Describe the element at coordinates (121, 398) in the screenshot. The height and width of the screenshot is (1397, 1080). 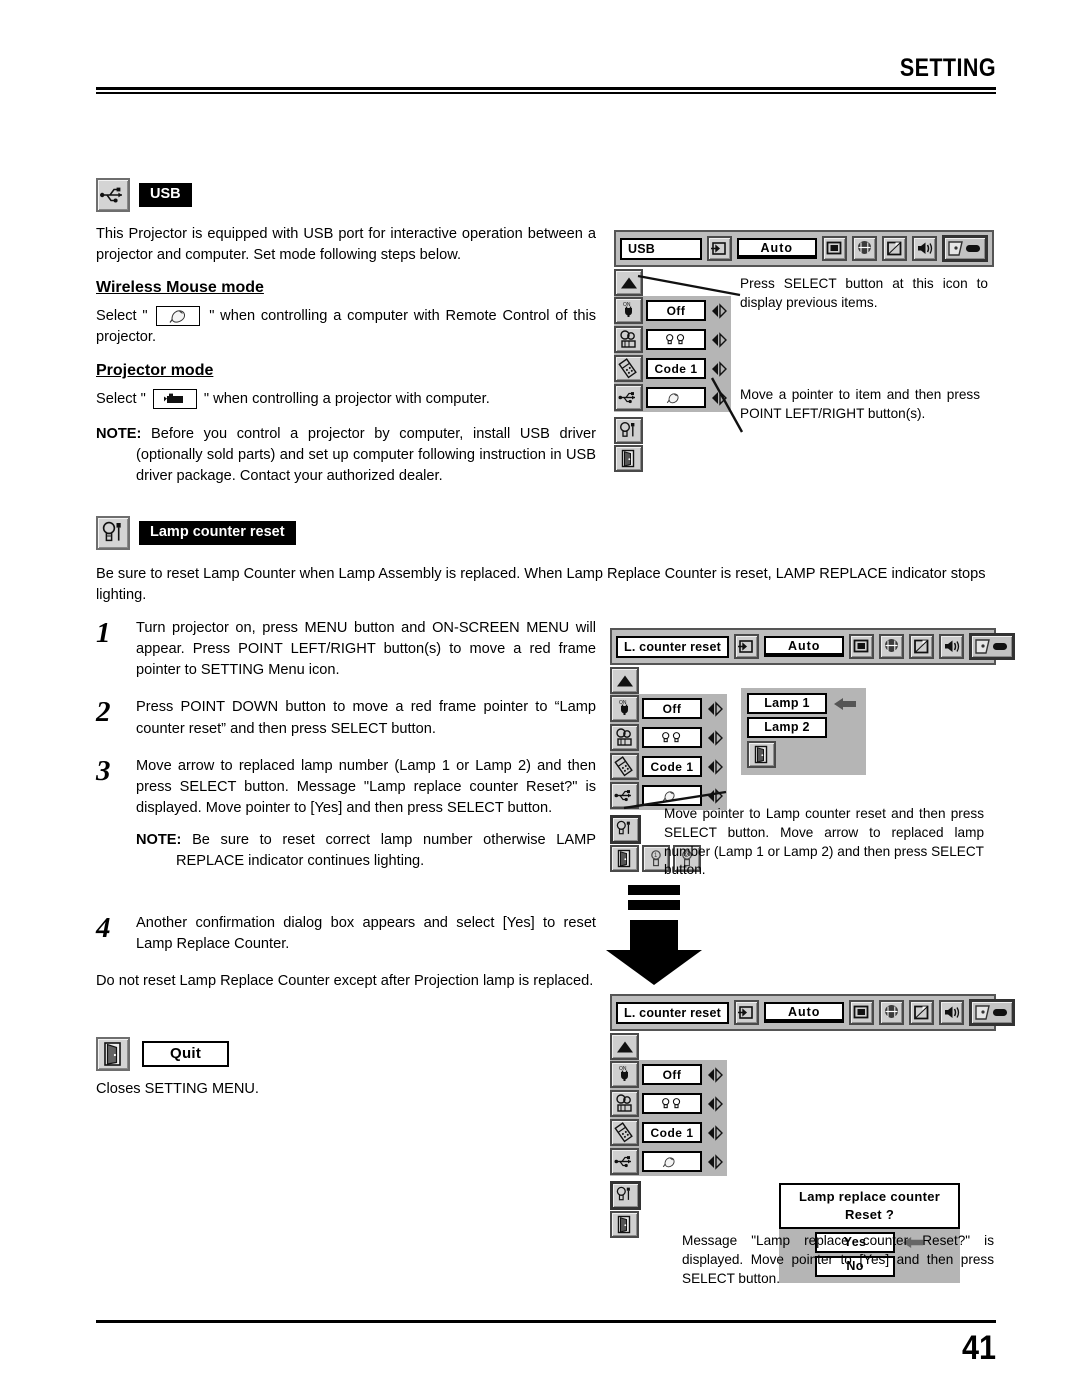
I see `projector-select-prefix: Select "` at that location.